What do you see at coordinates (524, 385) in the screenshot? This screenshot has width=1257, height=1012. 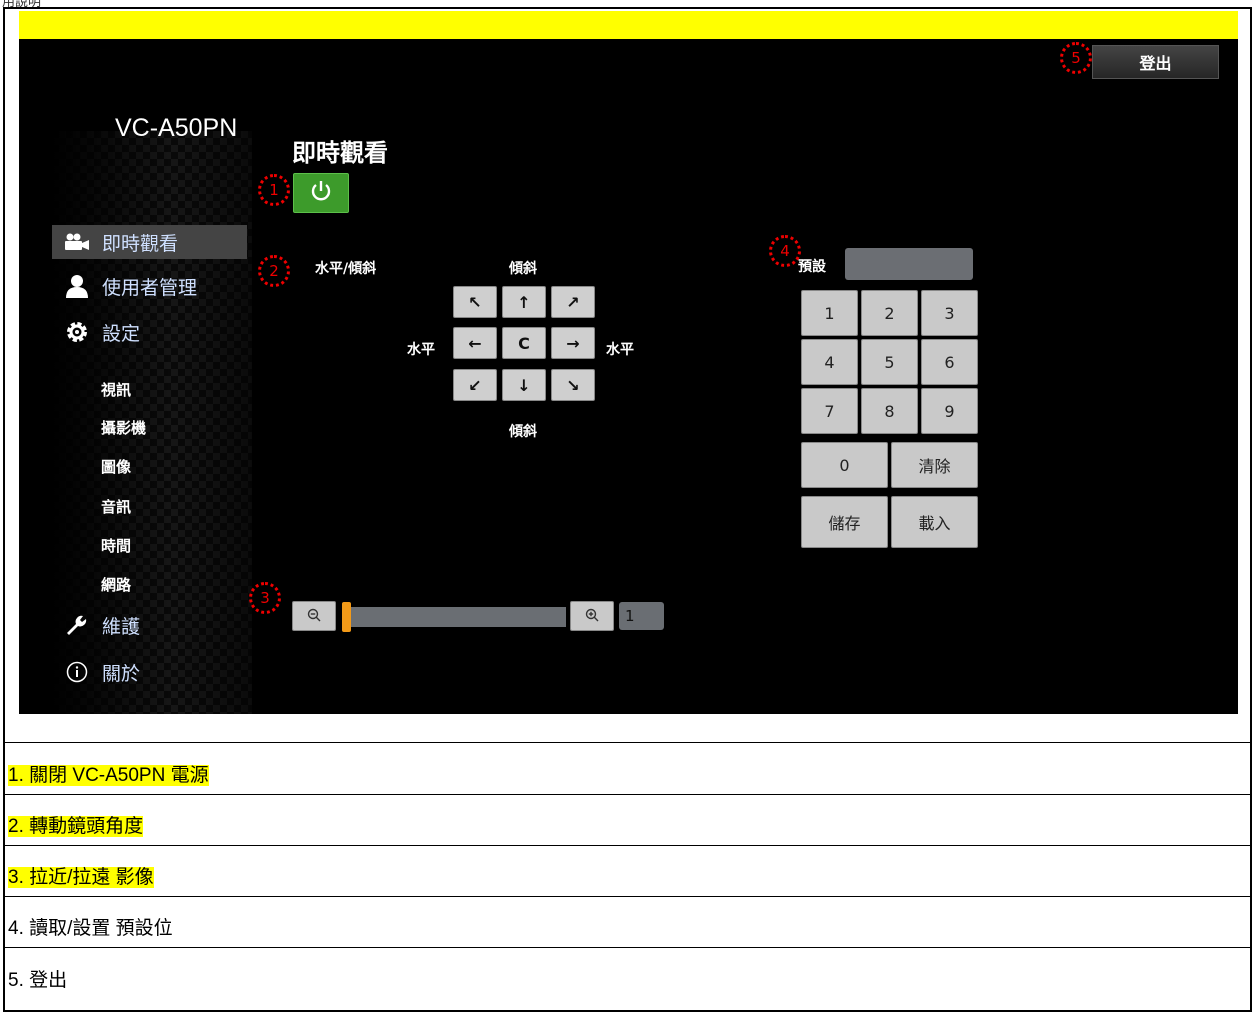 I see `ptz-down-button: ↓` at bounding box center [524, 385].